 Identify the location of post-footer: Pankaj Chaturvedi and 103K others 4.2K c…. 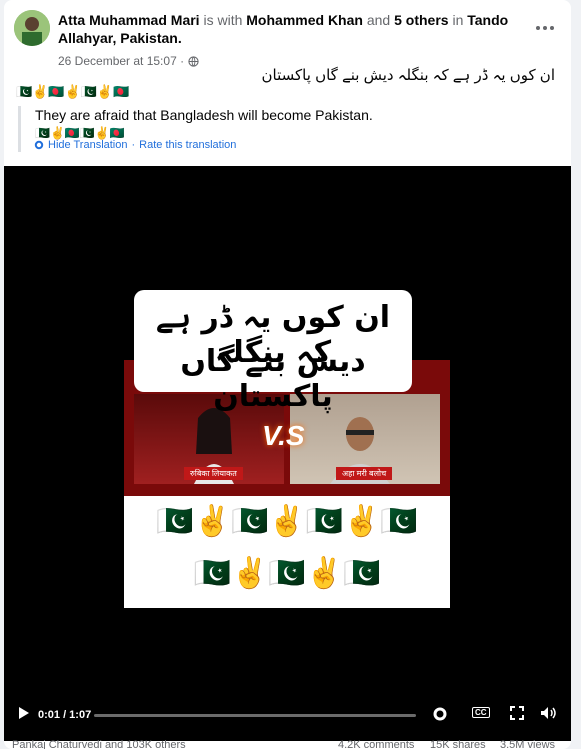
(287, 744).